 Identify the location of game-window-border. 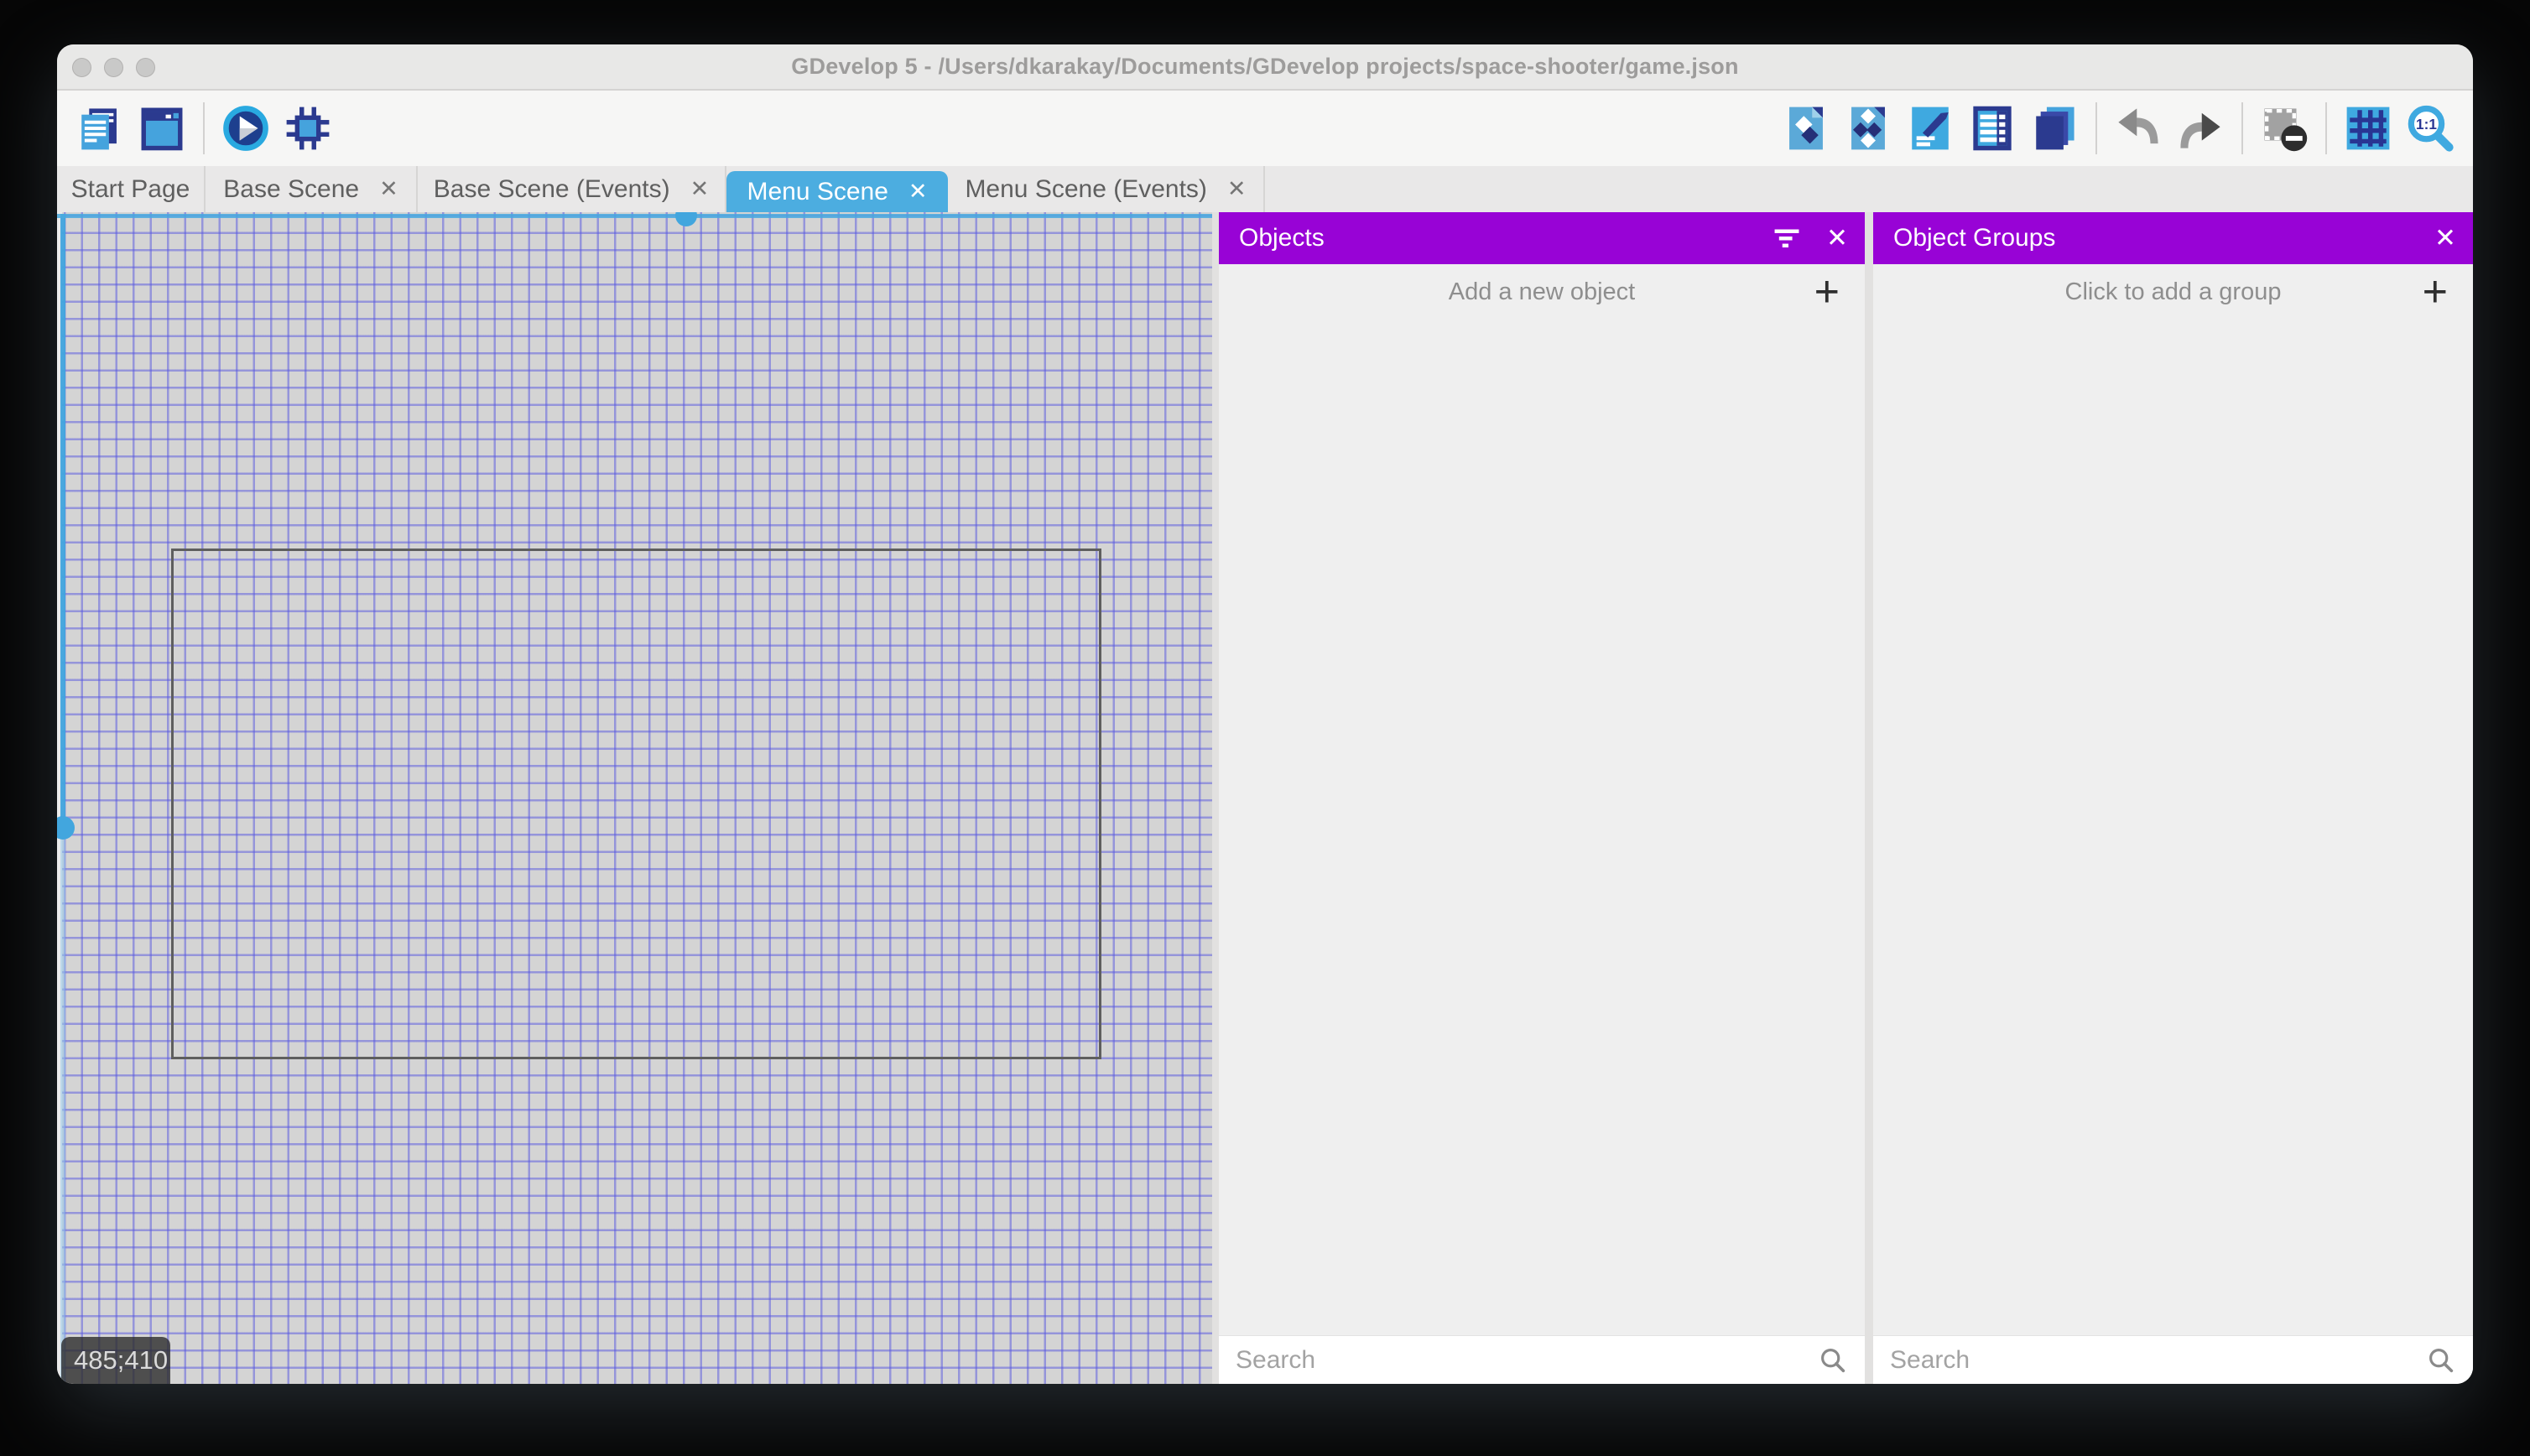
(636, 804).